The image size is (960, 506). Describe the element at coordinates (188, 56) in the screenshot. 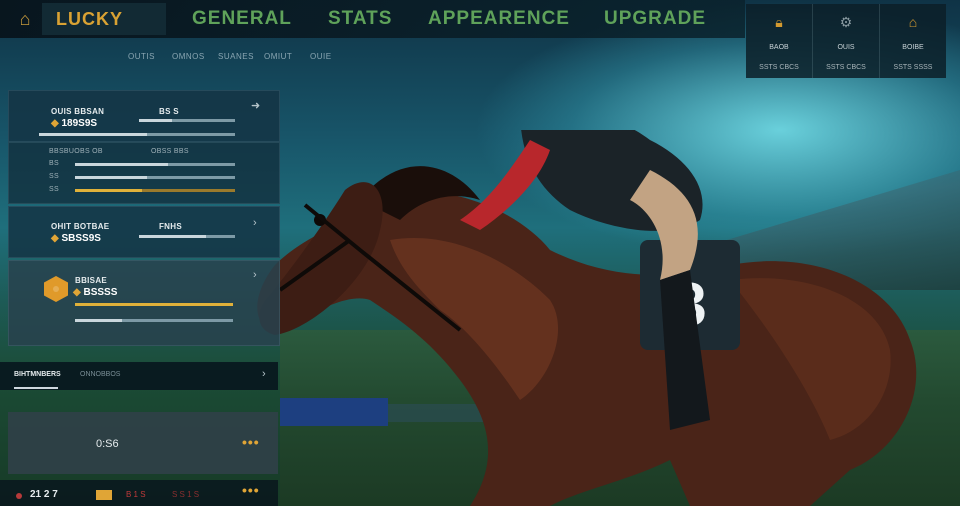

I see `subtab-2: OMNOS` at that location.